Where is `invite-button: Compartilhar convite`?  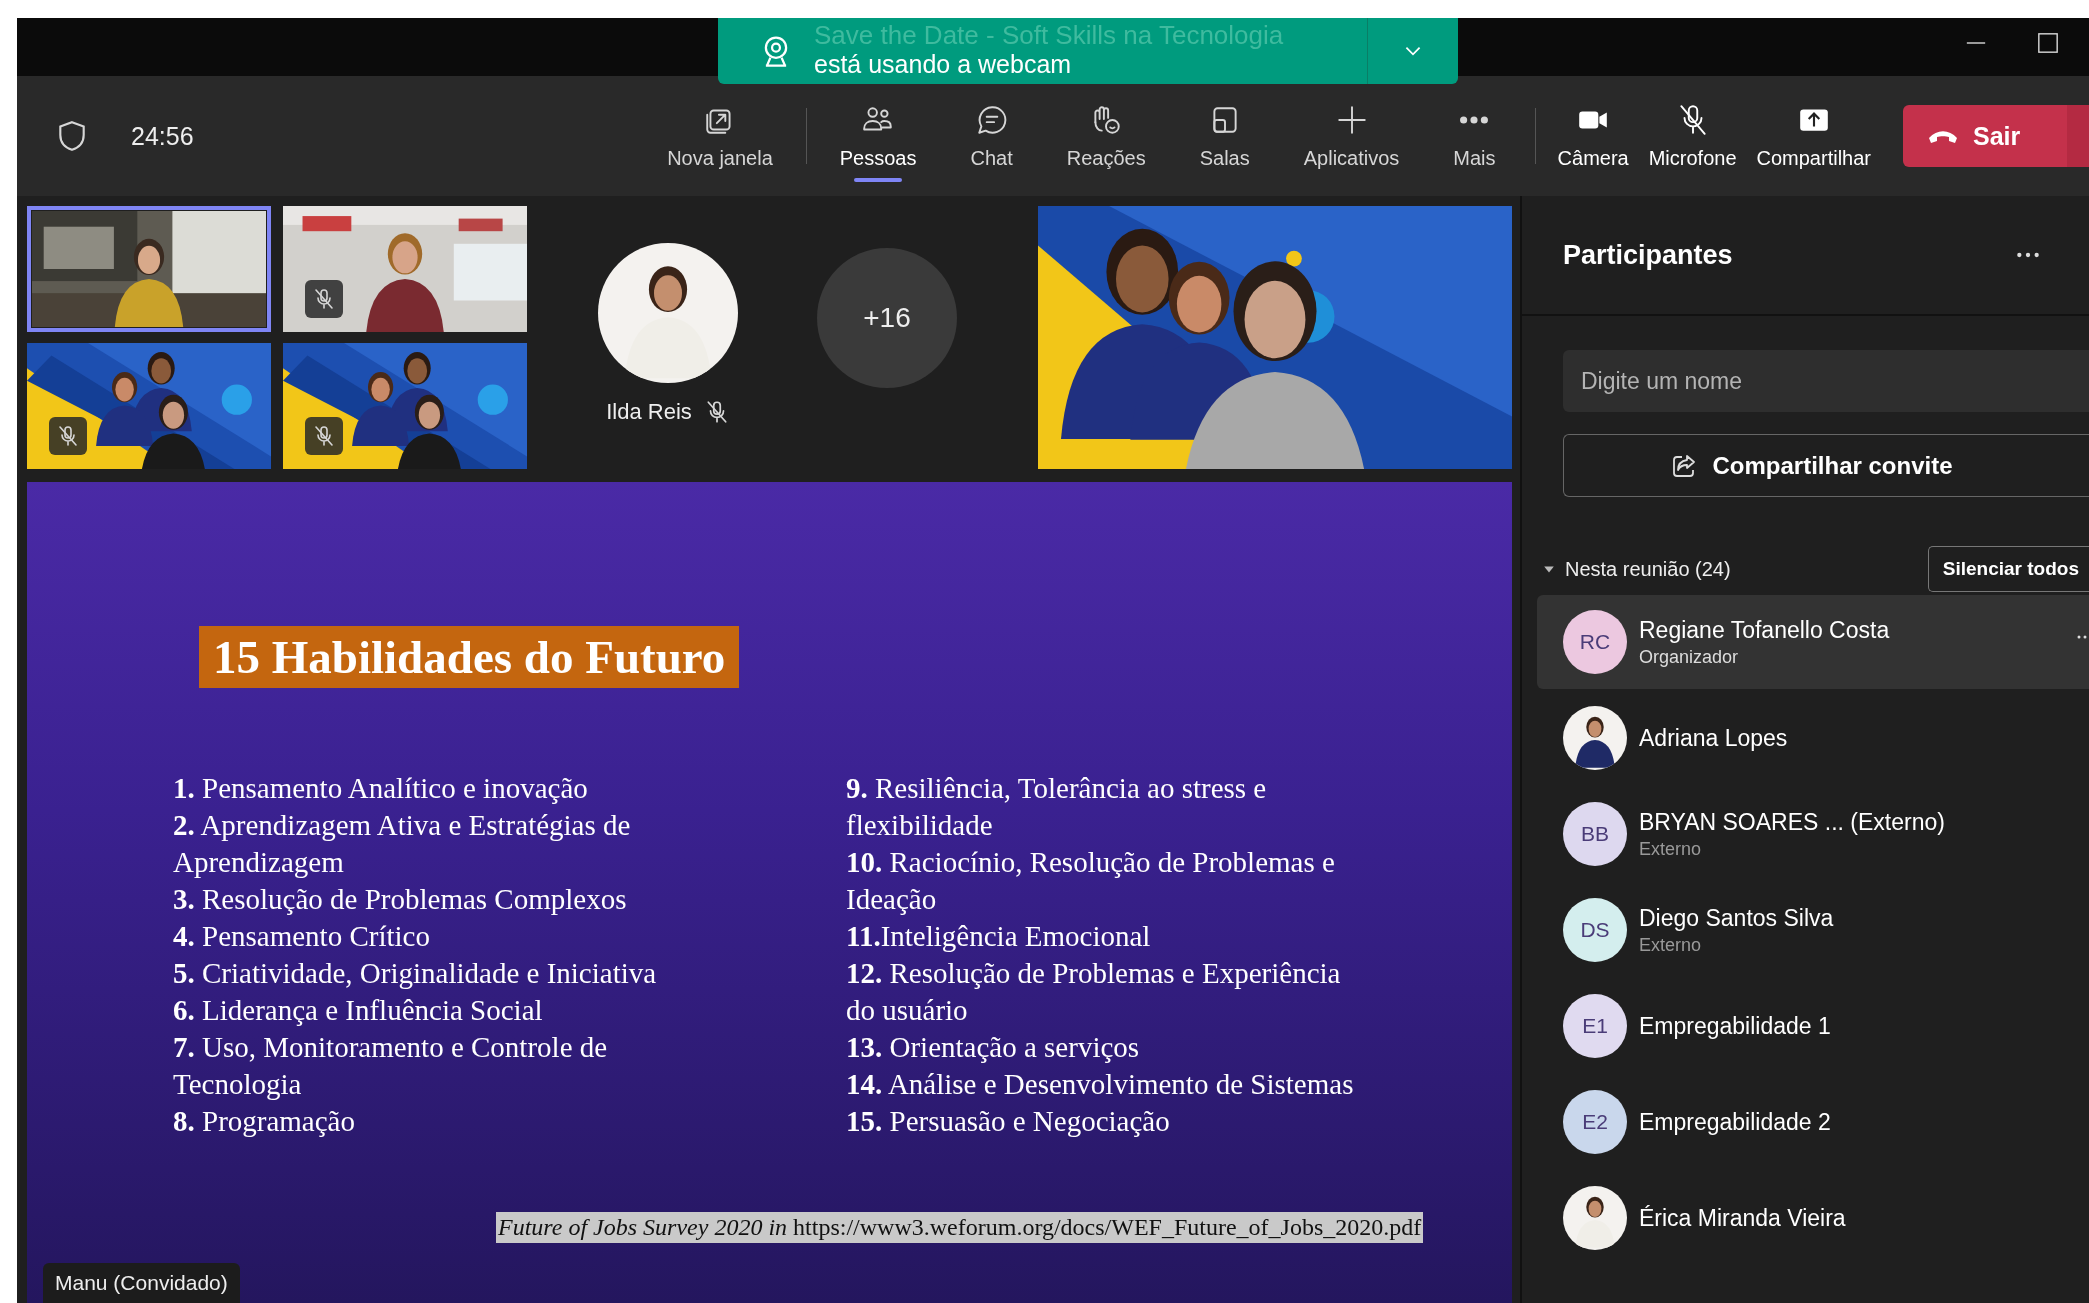
invite-button: Compartilhar convite is located at coordinates (1826, 465).